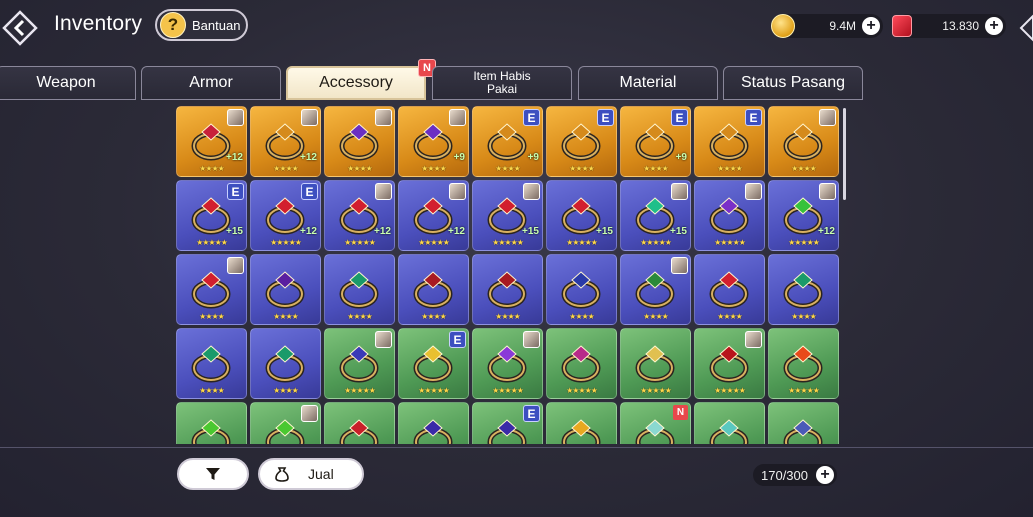  Describe the element at coordinates (507, 423) in the screenshot. I see `item-slot: E` at that location.